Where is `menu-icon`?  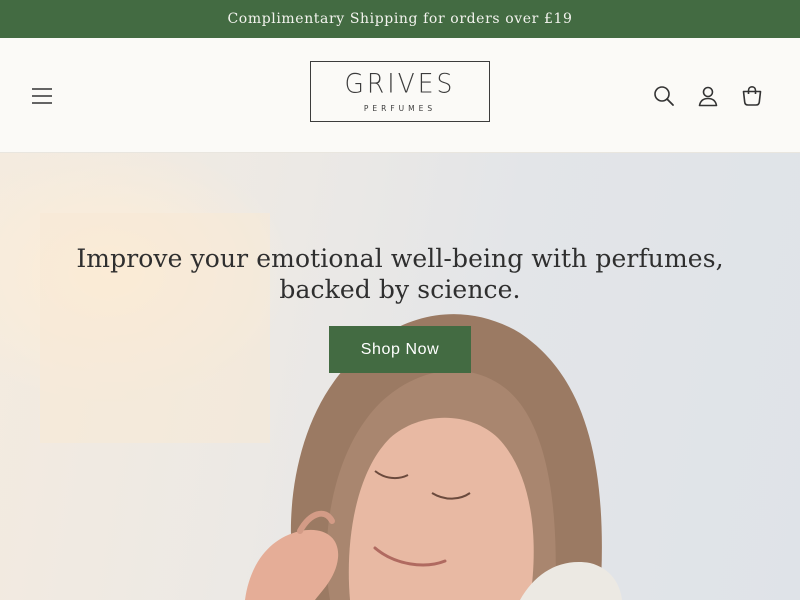 menu-icon is located at coordinates (42, 96).